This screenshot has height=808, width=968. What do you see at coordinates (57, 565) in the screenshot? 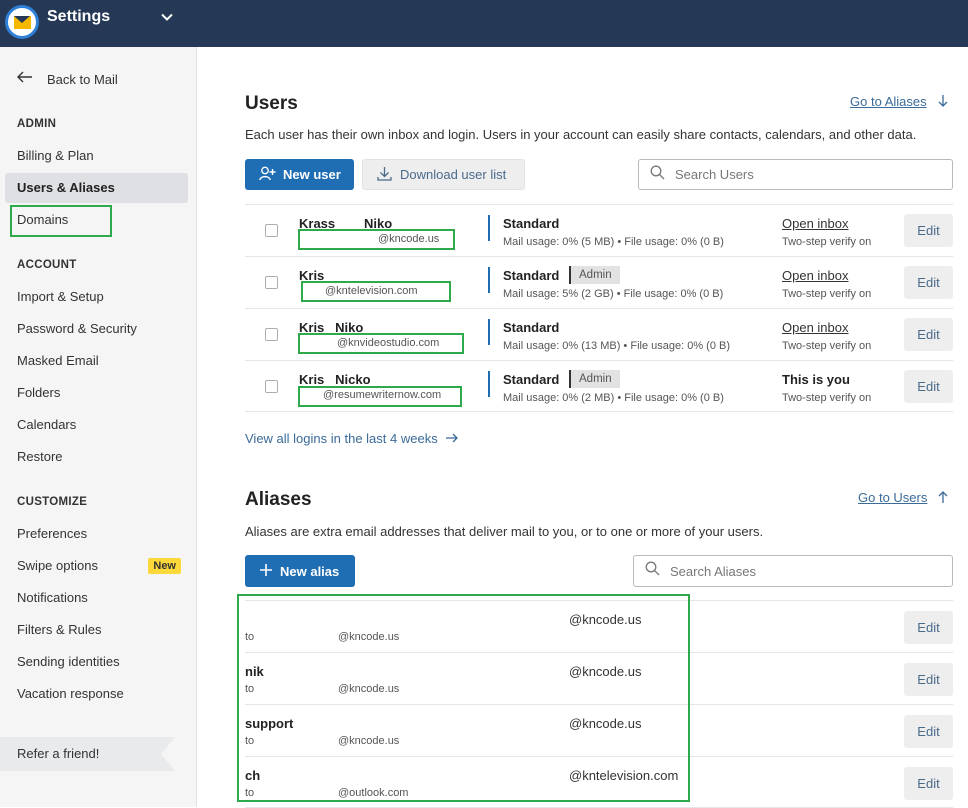
I see `swipe-options-label: Swipe options` at bounding box center [57, 565].